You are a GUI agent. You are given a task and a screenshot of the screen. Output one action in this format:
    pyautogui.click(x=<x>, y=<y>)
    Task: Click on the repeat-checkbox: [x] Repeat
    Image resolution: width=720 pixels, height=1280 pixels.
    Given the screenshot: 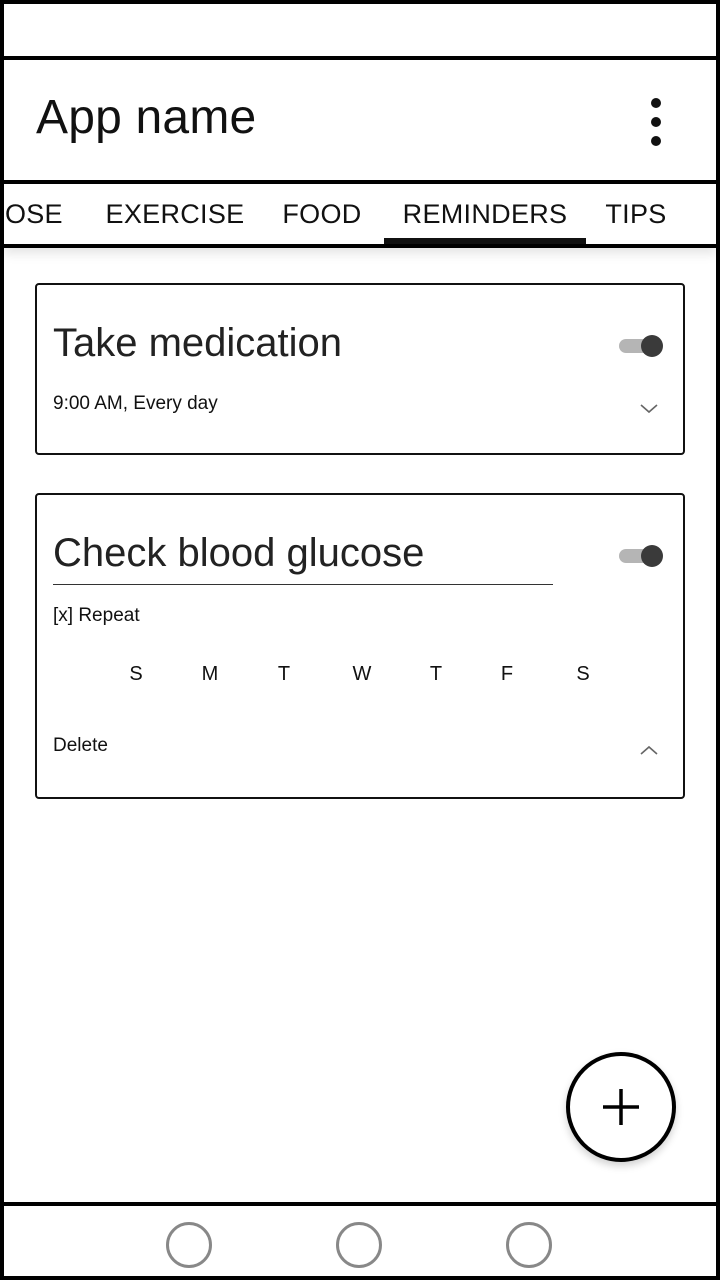 What is the action you would take?
    pyautogui.click(x=96, y=616)
    